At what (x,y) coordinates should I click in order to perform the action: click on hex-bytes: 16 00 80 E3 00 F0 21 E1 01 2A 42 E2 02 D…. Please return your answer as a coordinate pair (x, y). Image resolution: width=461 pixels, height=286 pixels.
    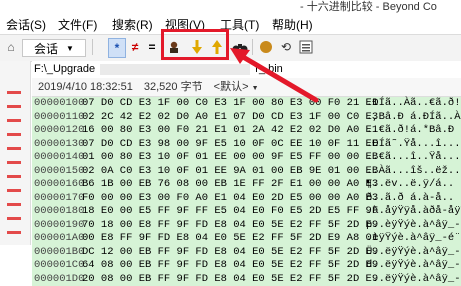
    Looking at the image, I should click on (230, 131).